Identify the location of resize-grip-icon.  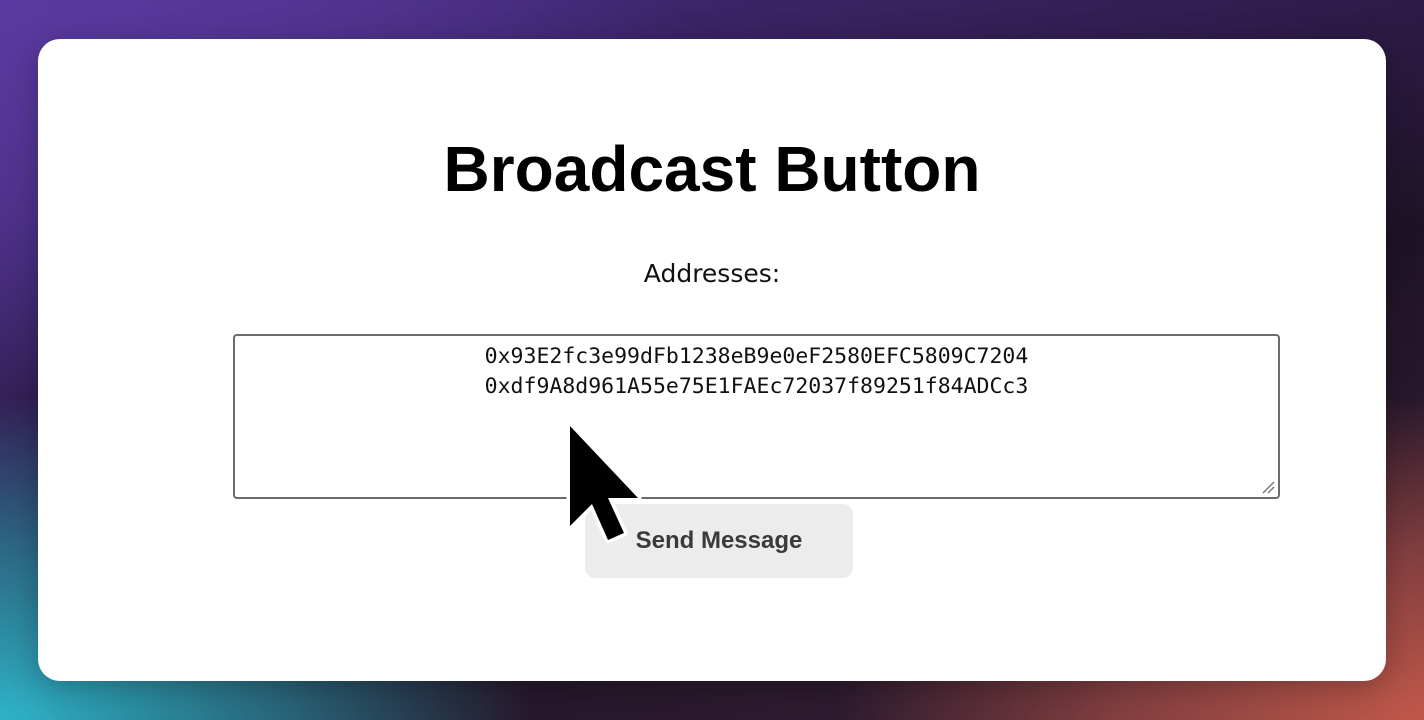
(1268, 487).